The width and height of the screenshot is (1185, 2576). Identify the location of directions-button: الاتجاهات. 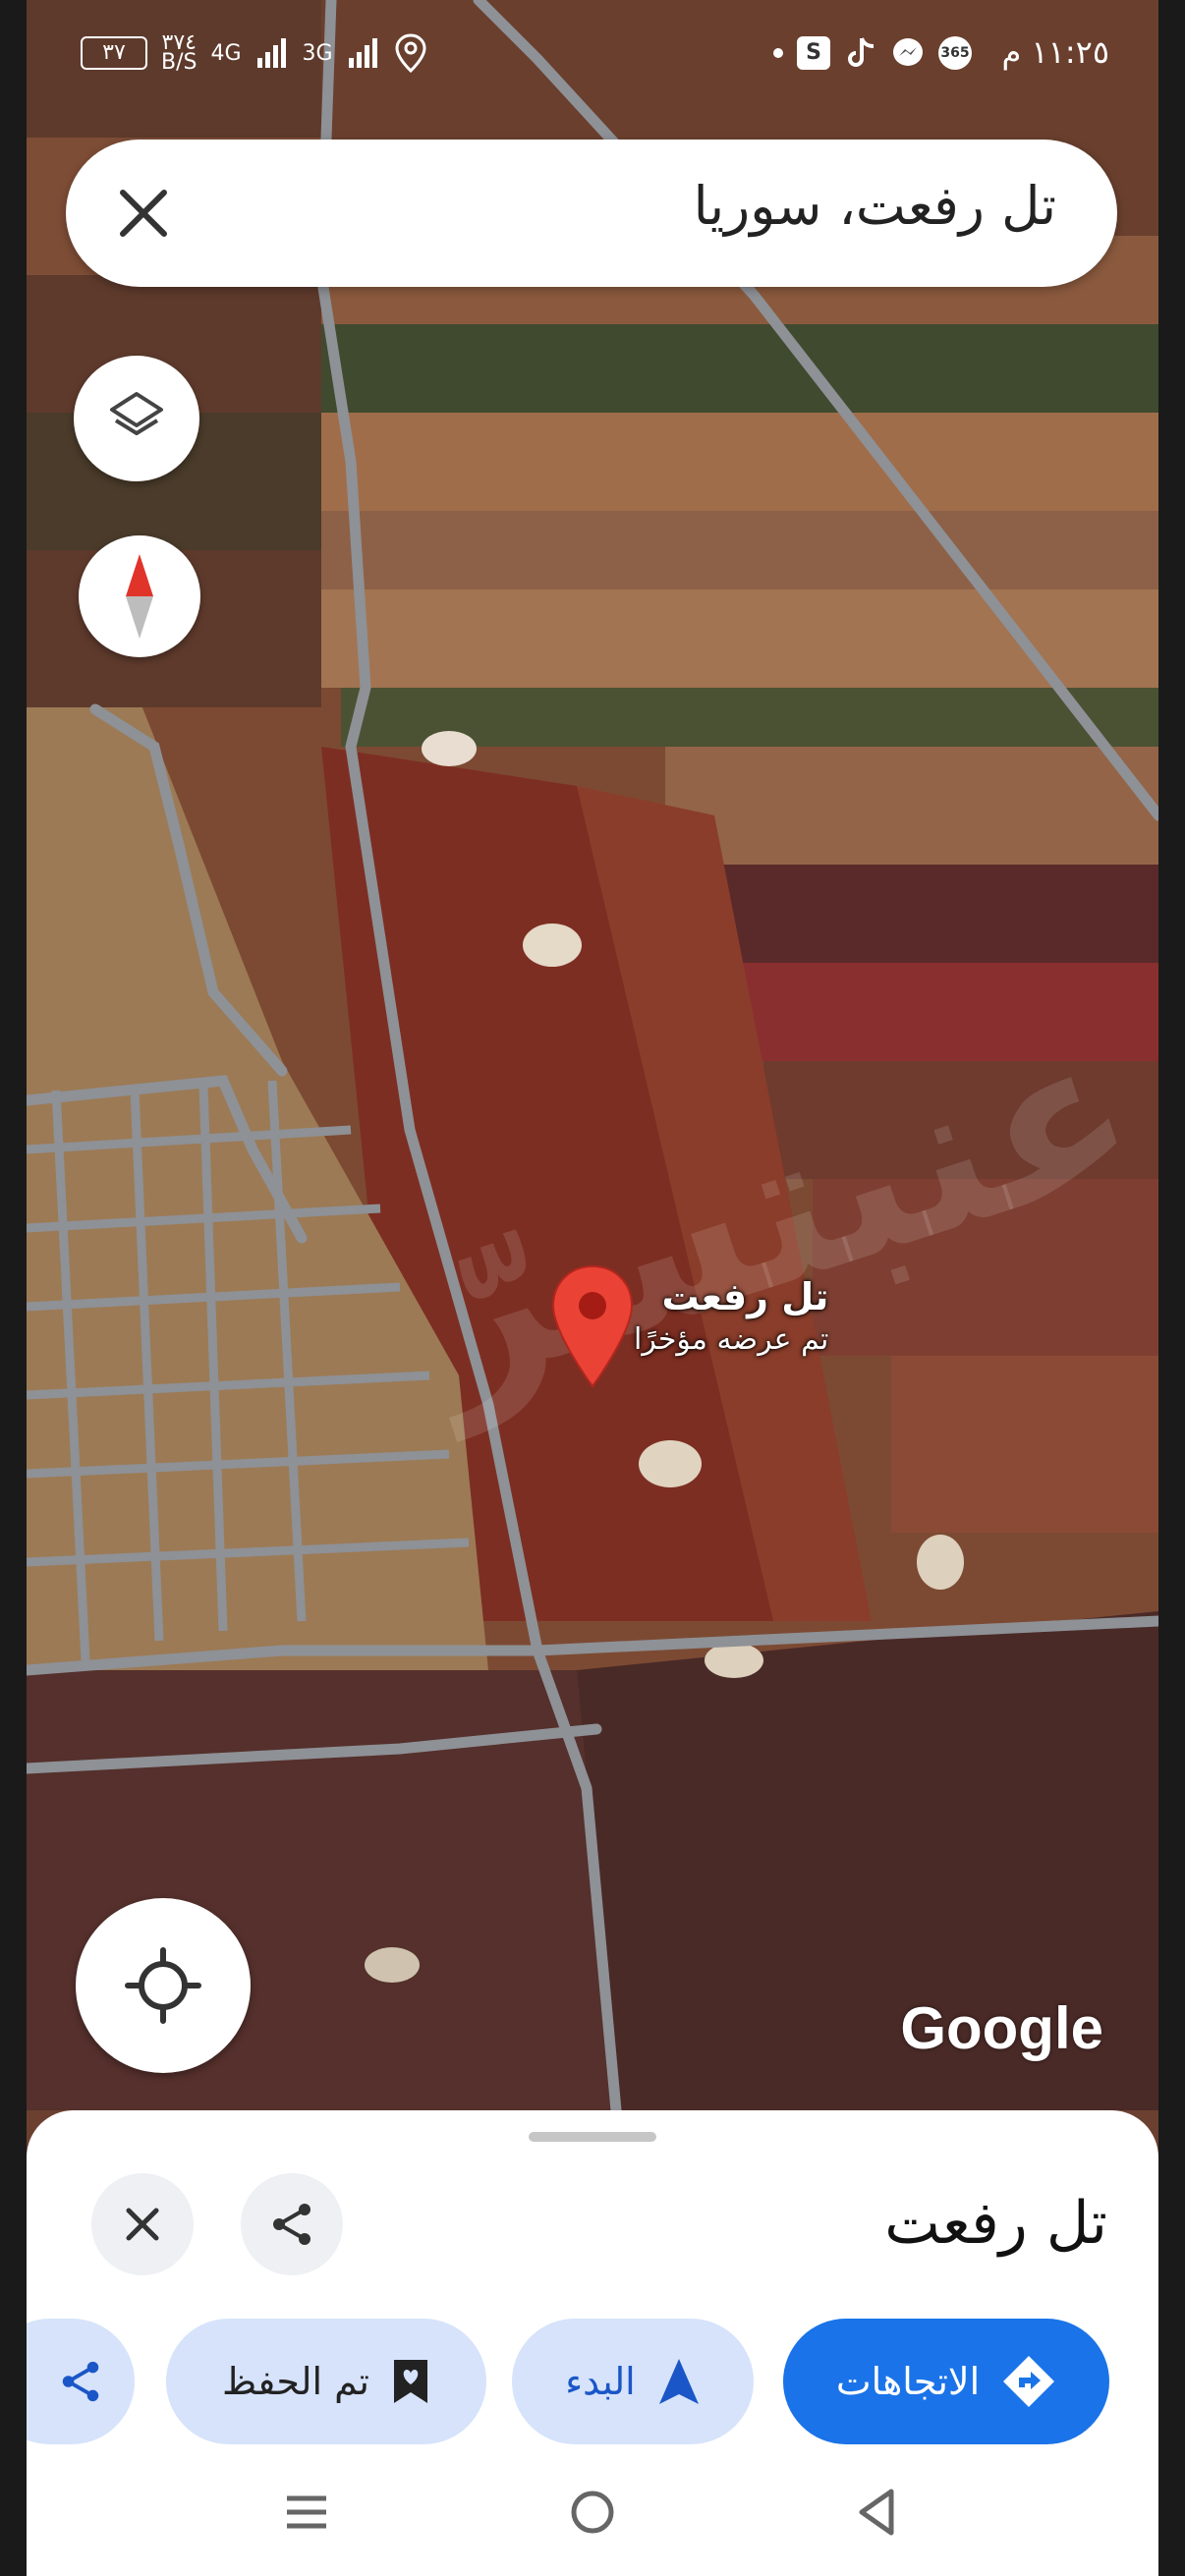
(946, 2381).